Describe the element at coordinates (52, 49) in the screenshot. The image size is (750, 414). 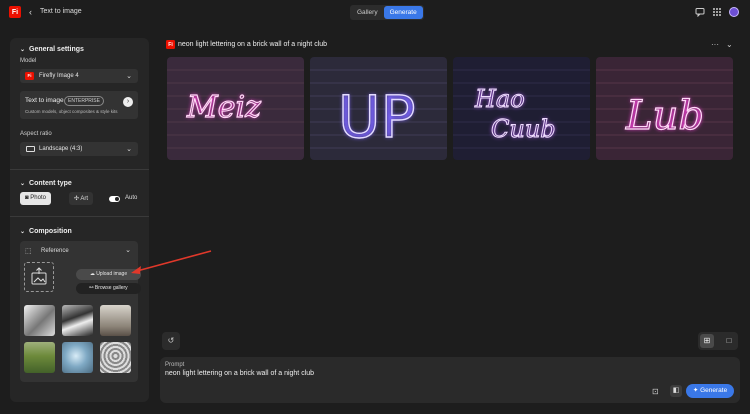
I see `general-settings-heading: ⌄ General settings` at that location.